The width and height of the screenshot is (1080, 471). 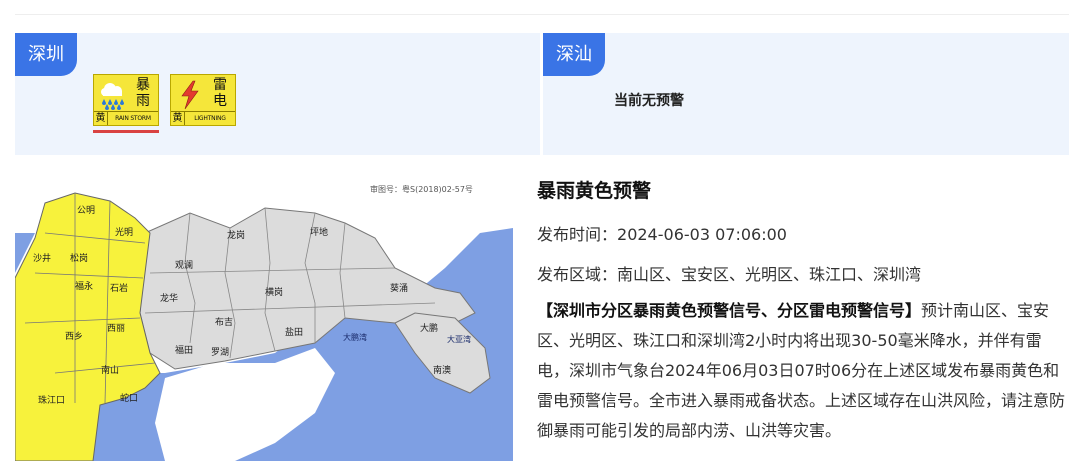 What do you see at coordinates (594, 191) in the screenshot?
I see `warning-title: 暴雨黄色预警` at bounding box center [594, 191].